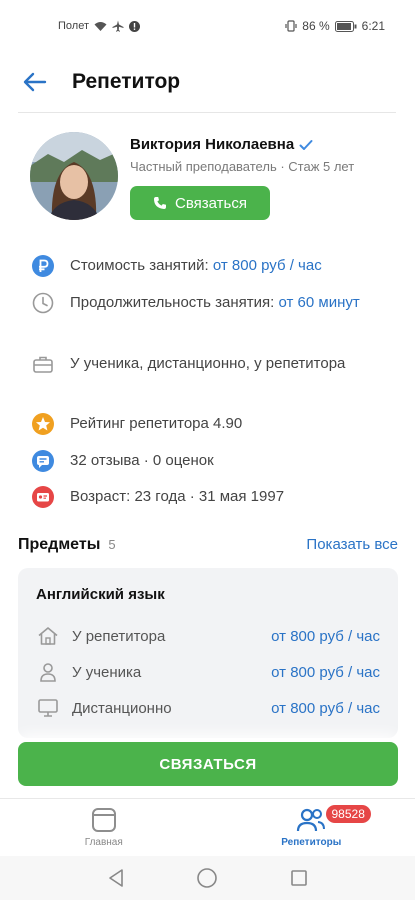  I want to click on avatar, so click(74, 176).